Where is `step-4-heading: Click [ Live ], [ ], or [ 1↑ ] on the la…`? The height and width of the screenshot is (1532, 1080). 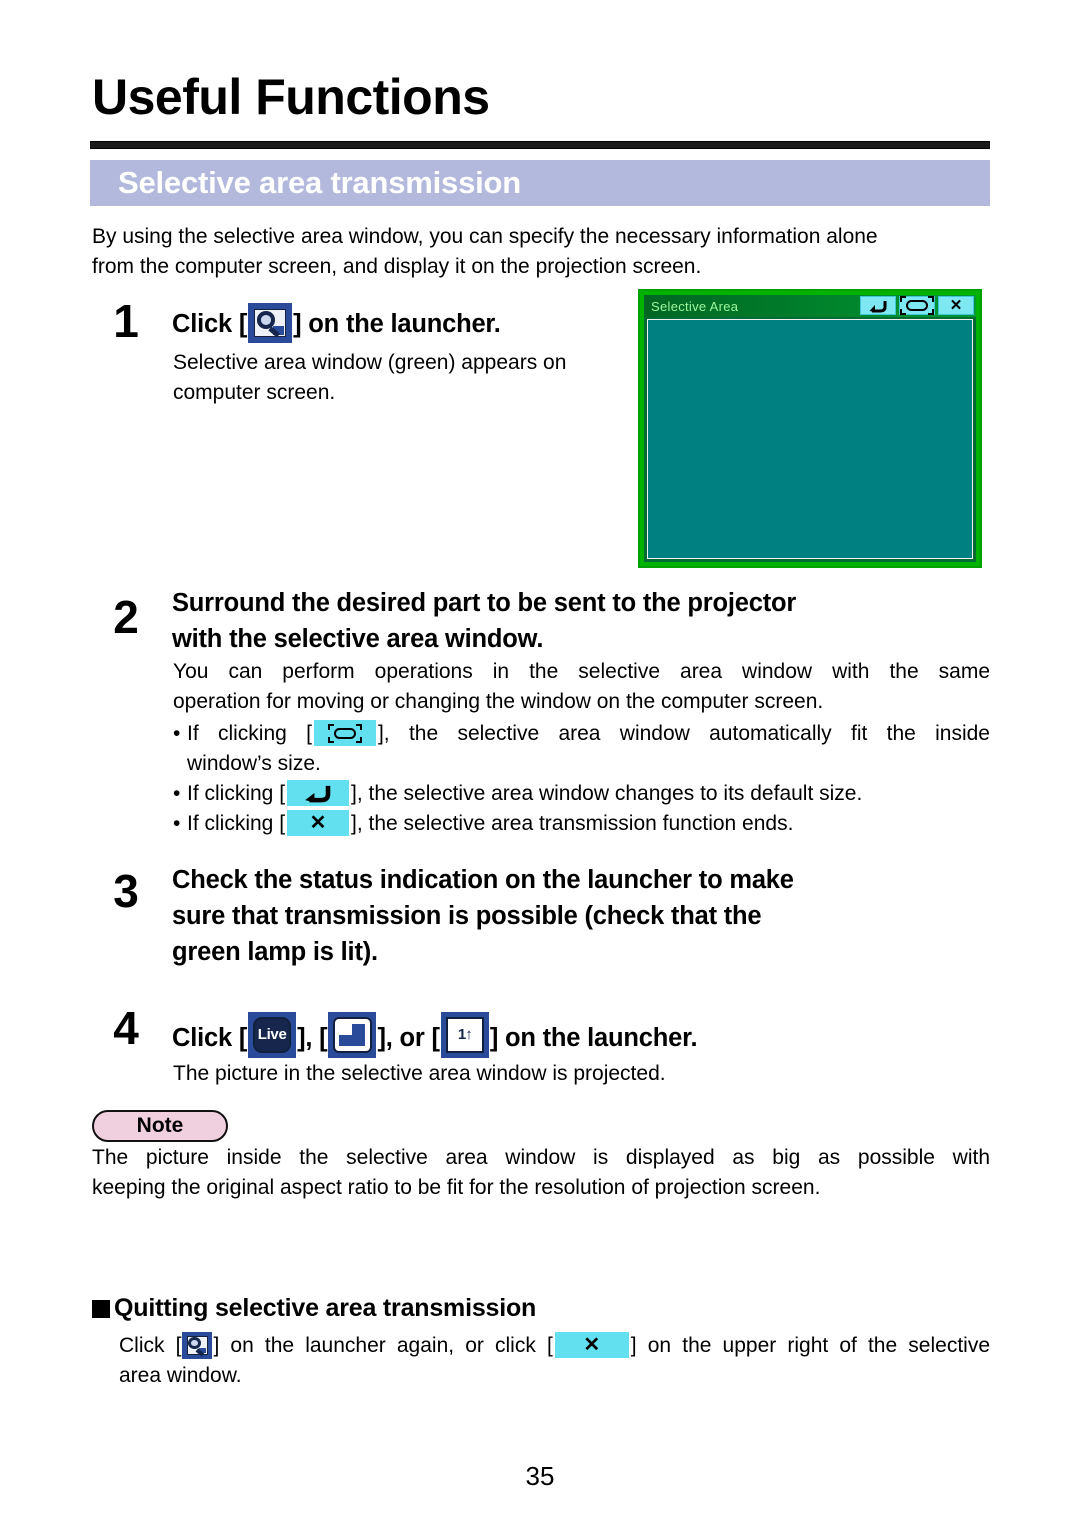 step-4-heading: Click [ Live ], [ ], or [ 1↑ ] on the la… is located at coordinates (435, 1035).